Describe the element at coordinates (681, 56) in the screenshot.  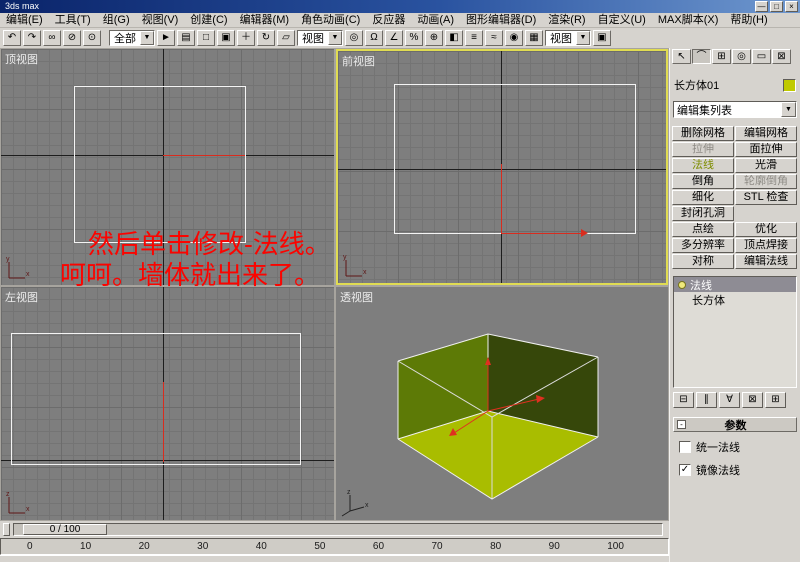
I see `tab-create-icon: ↖` at that location.